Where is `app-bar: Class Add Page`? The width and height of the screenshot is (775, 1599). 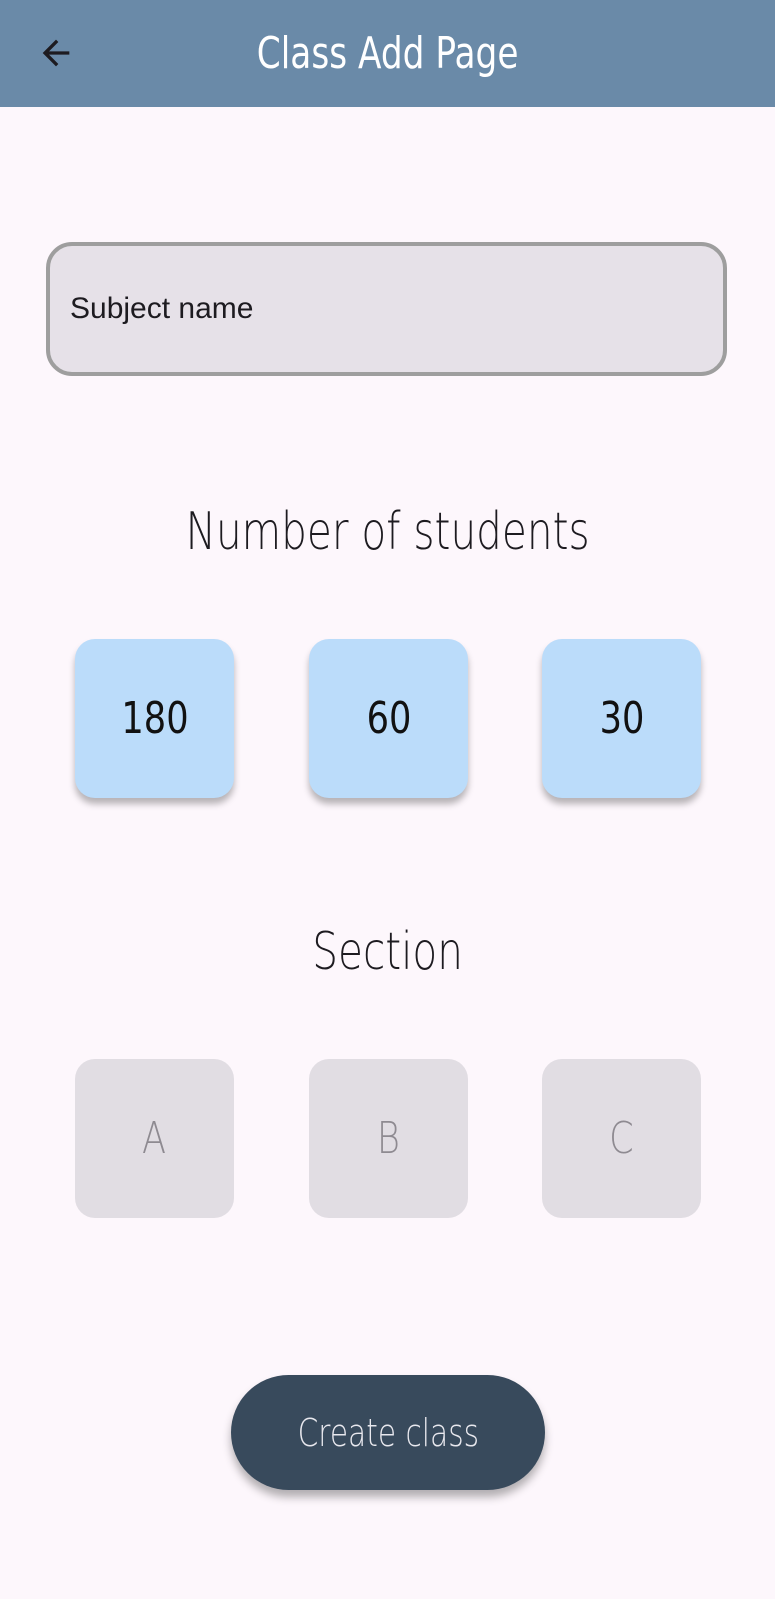 app-bar: Class Add Page is located at coordinates (387, 53).